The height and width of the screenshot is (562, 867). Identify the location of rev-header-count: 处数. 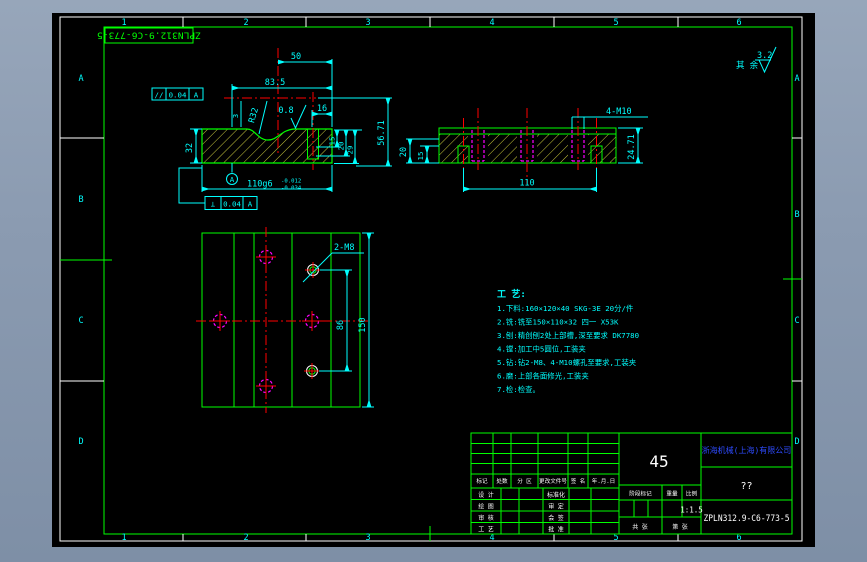
(502, 481).